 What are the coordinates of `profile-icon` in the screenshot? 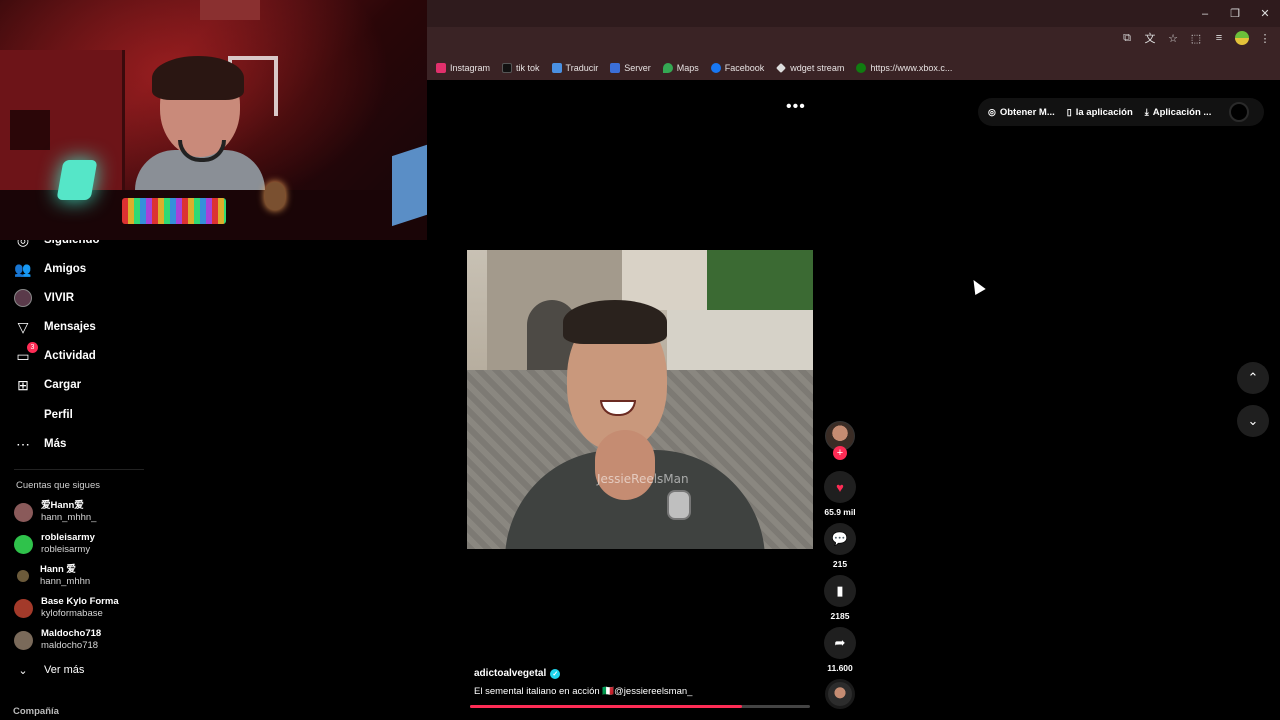 It's located at (23, 415).